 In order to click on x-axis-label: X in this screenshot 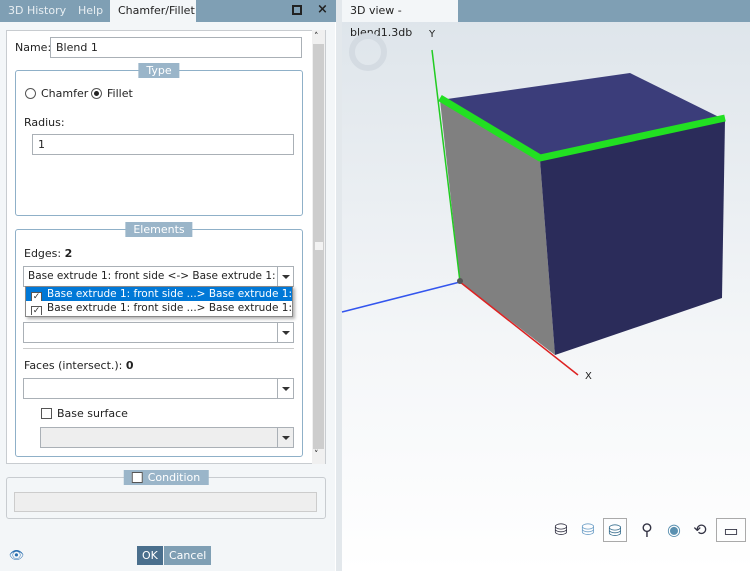, I will do `click(588, 376)`.